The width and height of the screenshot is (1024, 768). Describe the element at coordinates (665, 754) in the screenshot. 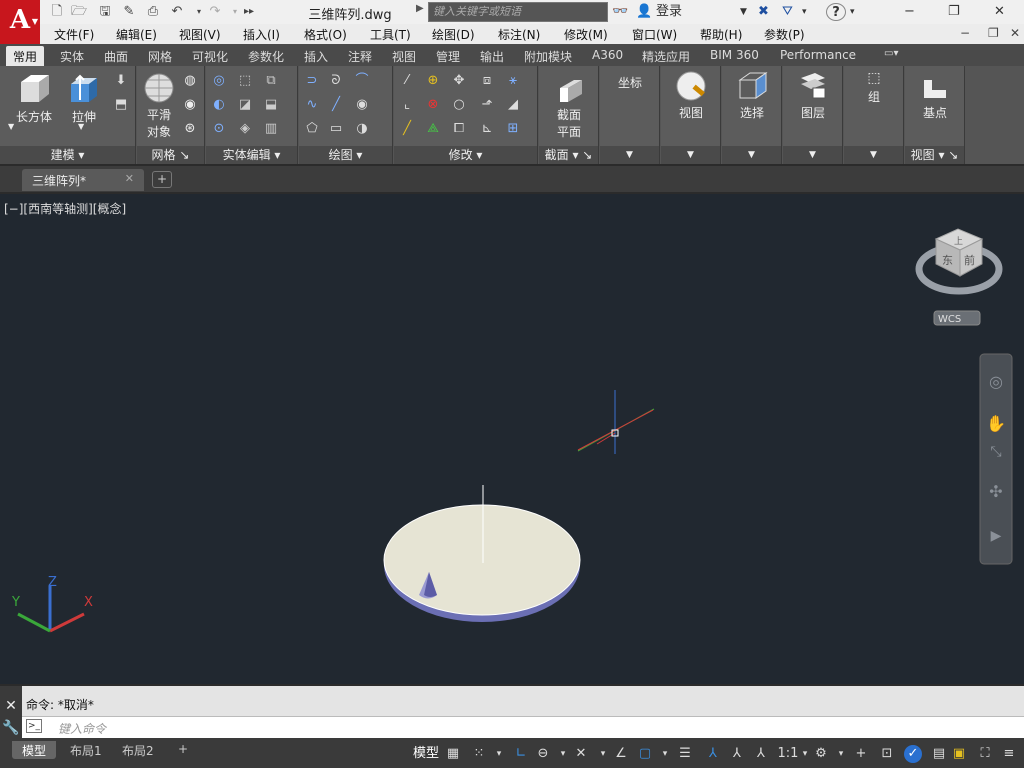

I see `object-snap-dropdown-icon: ▾` at that location.